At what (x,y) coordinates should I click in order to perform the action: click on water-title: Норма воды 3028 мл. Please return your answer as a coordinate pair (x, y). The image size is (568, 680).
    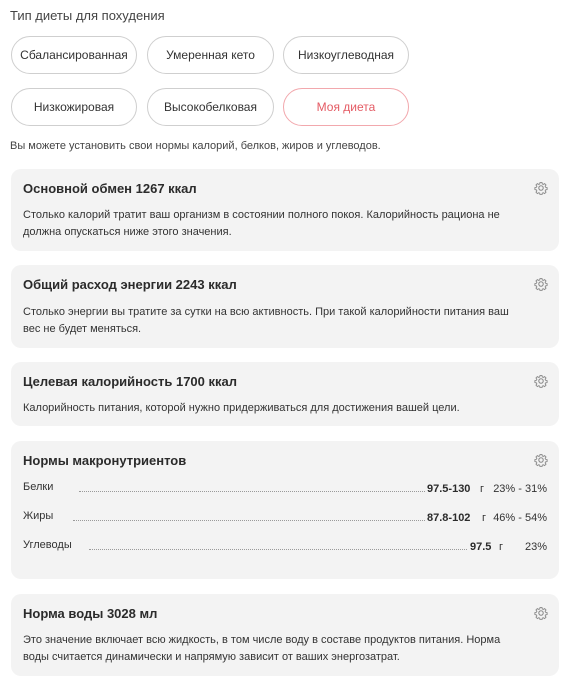
    Looking at the image, I should click on (90, 613).